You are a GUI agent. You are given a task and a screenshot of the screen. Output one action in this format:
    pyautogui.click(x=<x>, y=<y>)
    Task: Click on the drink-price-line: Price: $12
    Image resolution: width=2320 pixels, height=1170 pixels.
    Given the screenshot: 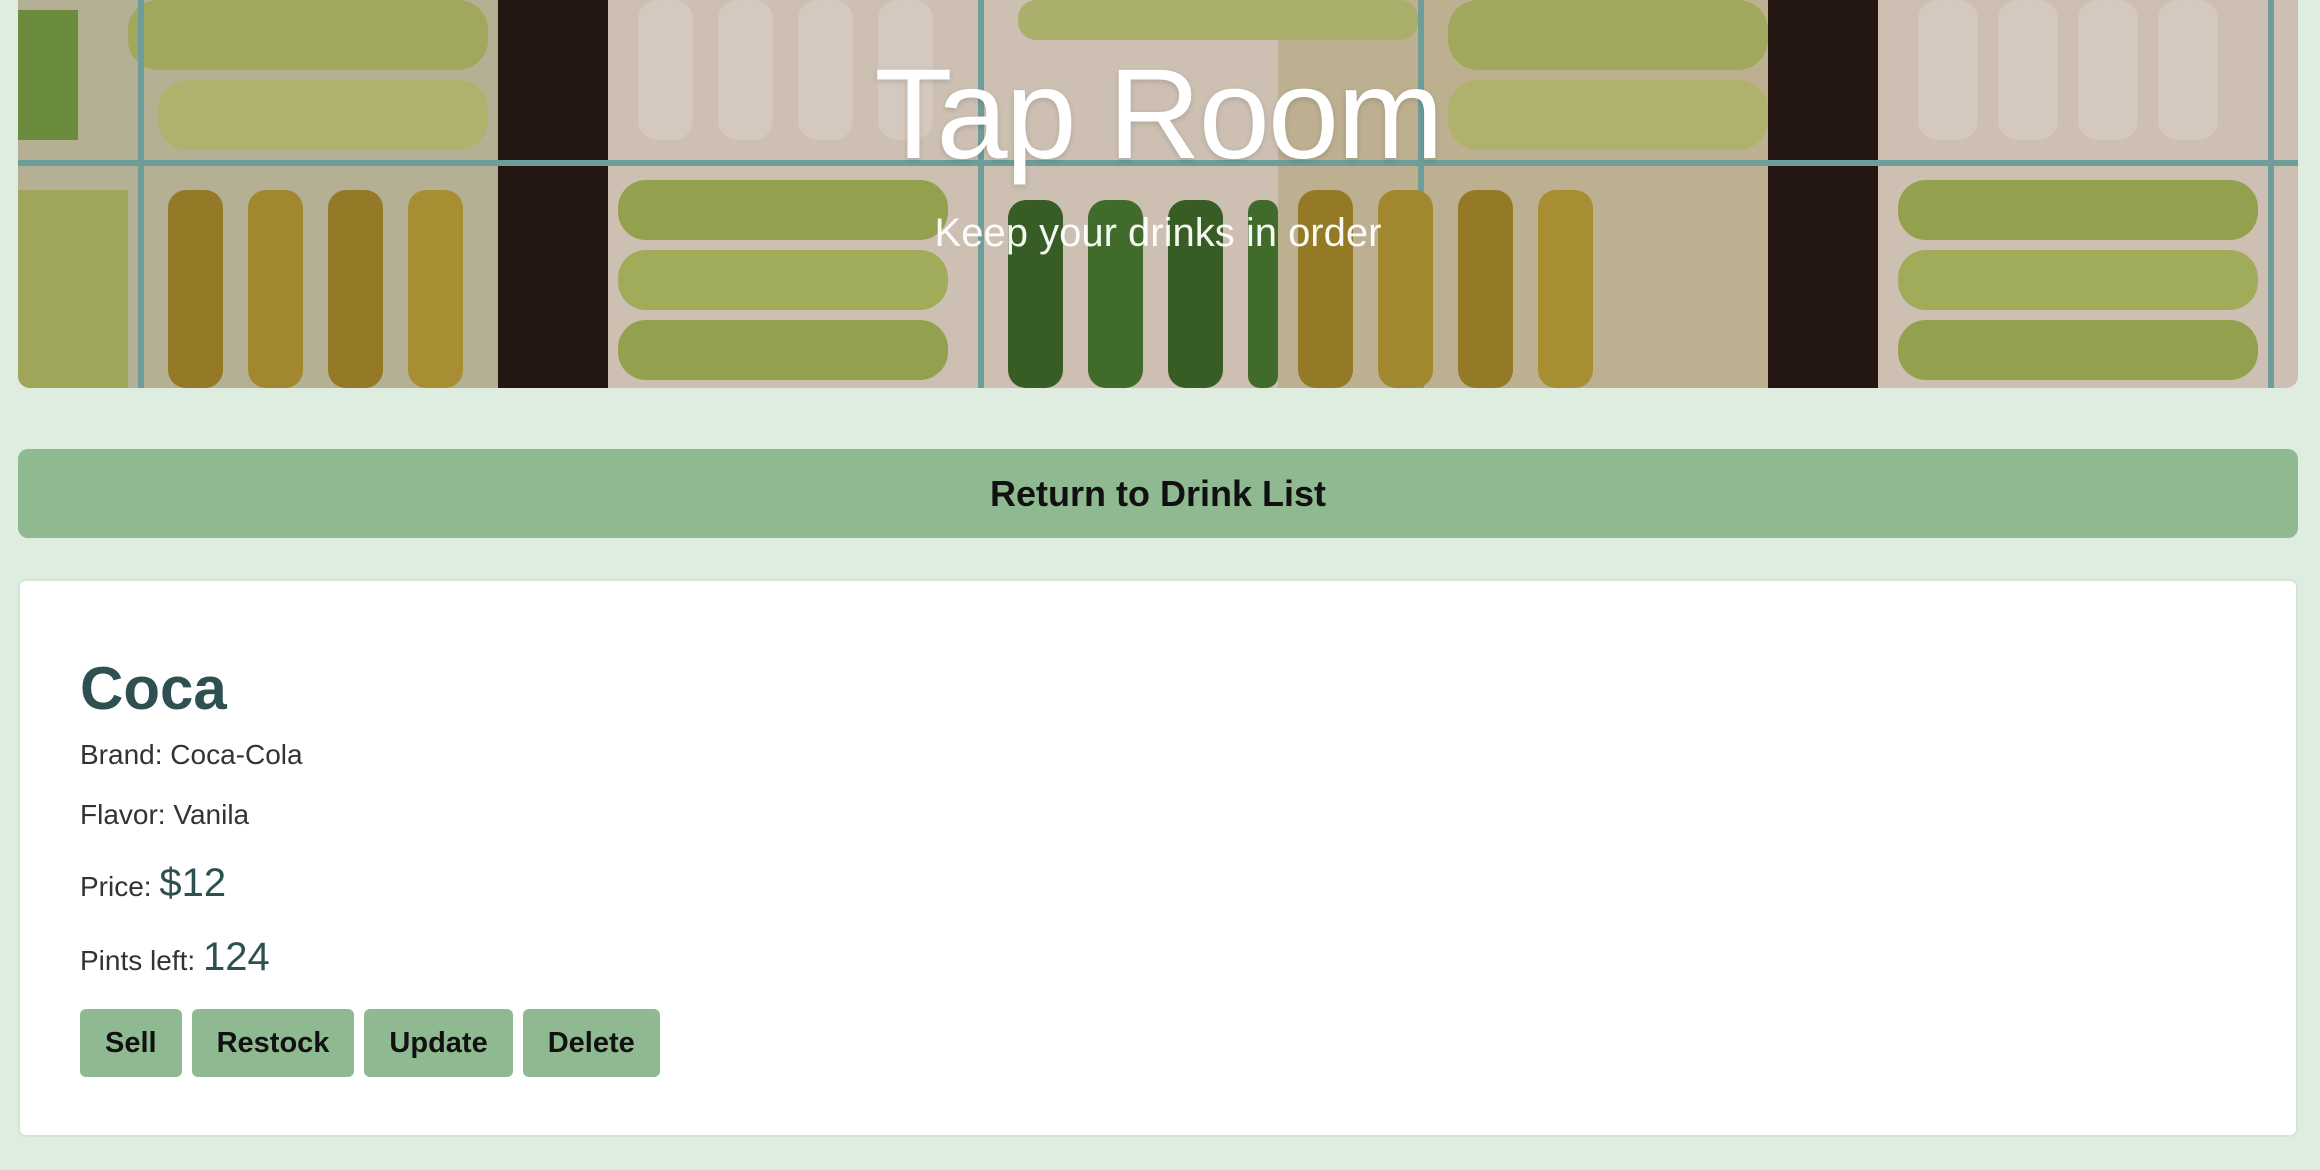 What is the action you would take?
    pyautogui.click(x=153, y=883)
    